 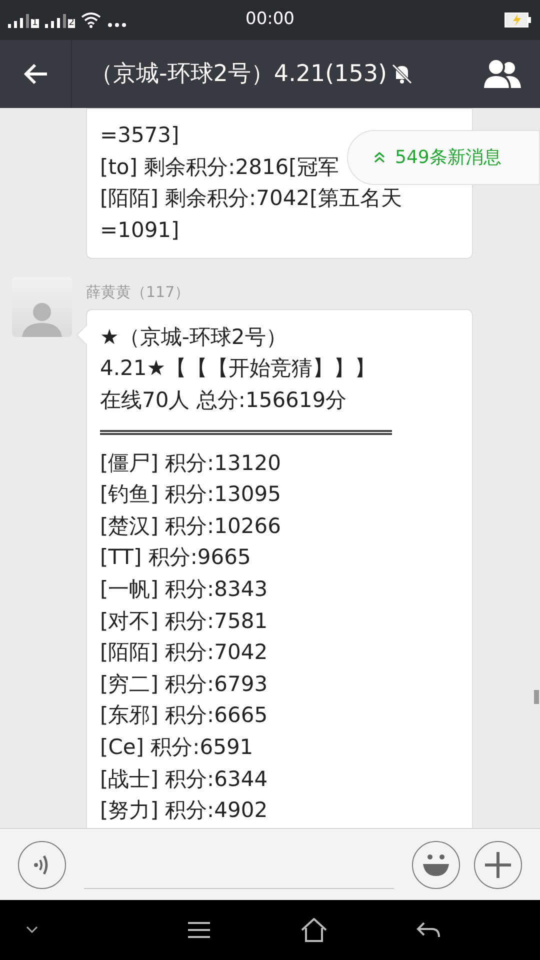 I want to click on add-button, so click(x=498, y=864).